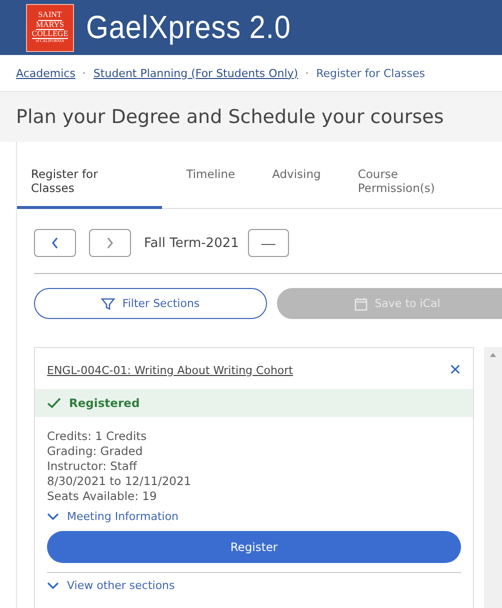  Describe the element at coordinates (170, 370) in the screenshot. I see `course-title-link: ENGL-004C-01: Writing About Writing Cohort` at that location.